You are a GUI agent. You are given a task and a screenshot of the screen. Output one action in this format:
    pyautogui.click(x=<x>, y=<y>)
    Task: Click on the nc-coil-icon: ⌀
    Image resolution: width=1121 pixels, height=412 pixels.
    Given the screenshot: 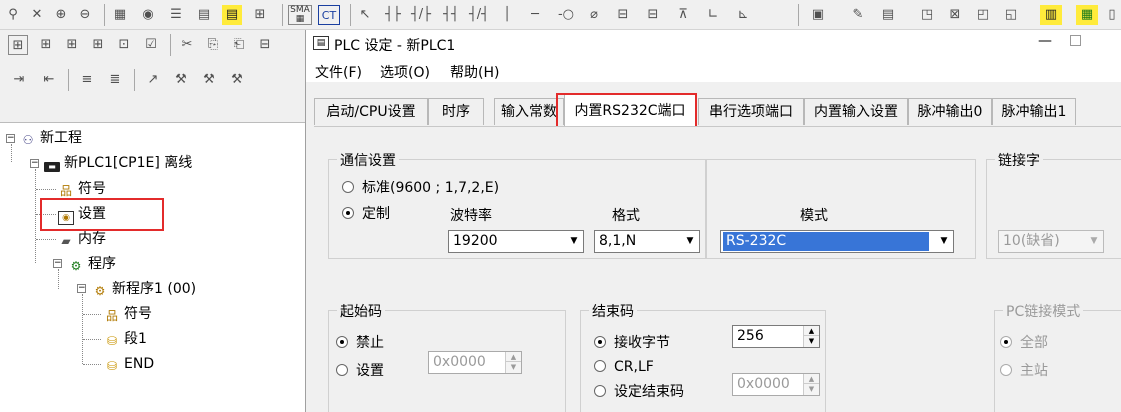 What is the action you would take?
    pyautogui.click(x=594, y=15)
    